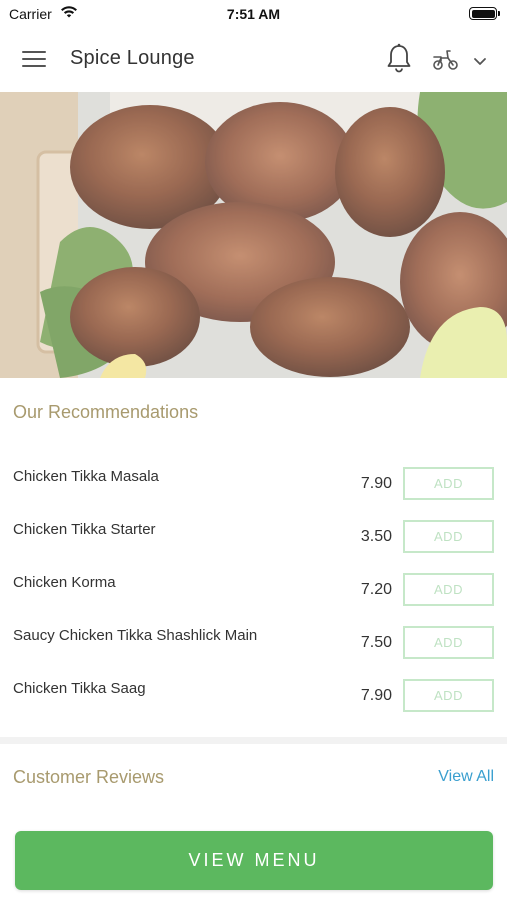 Image resolution: width=507 pixels, height=900 pixels. What do you see at coordinates (253, 60) in the screenshot?
I see `app-header: Spice Lounge` at bounding box center [253, 60].